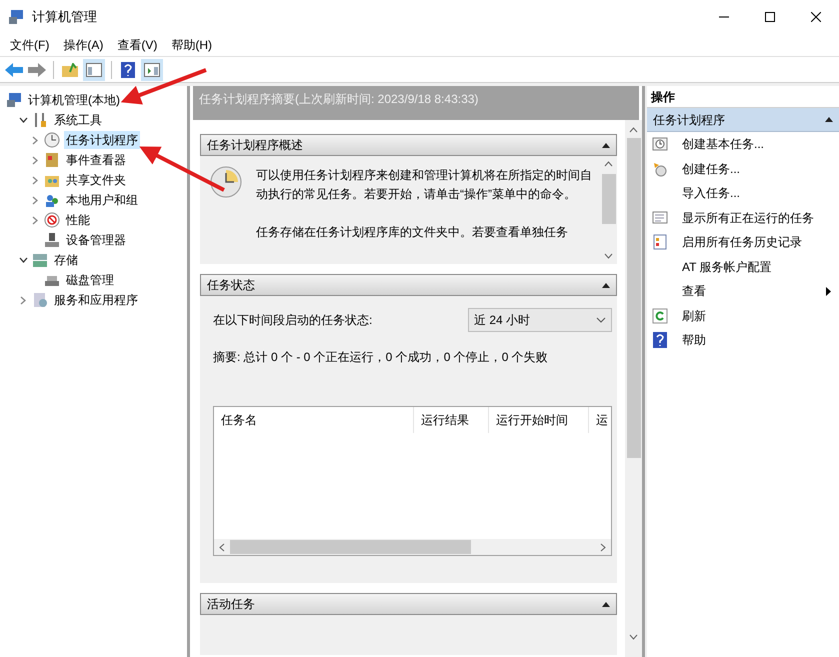  I want to click on period-dropdown: 近 24 小时, so click(540, 320).